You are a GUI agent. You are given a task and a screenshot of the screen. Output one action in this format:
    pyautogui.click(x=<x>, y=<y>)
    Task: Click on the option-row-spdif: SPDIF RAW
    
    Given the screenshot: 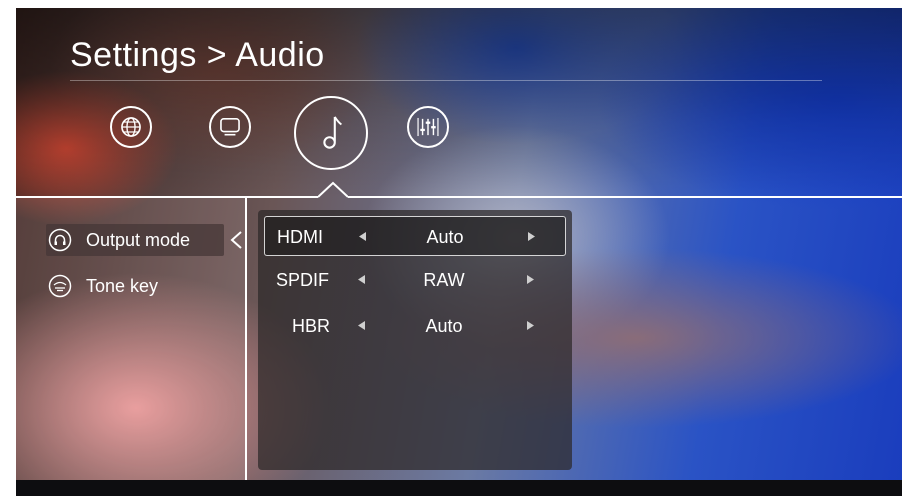 What is the action you would take?
    pyautogui.click(x=415, y=280)
    